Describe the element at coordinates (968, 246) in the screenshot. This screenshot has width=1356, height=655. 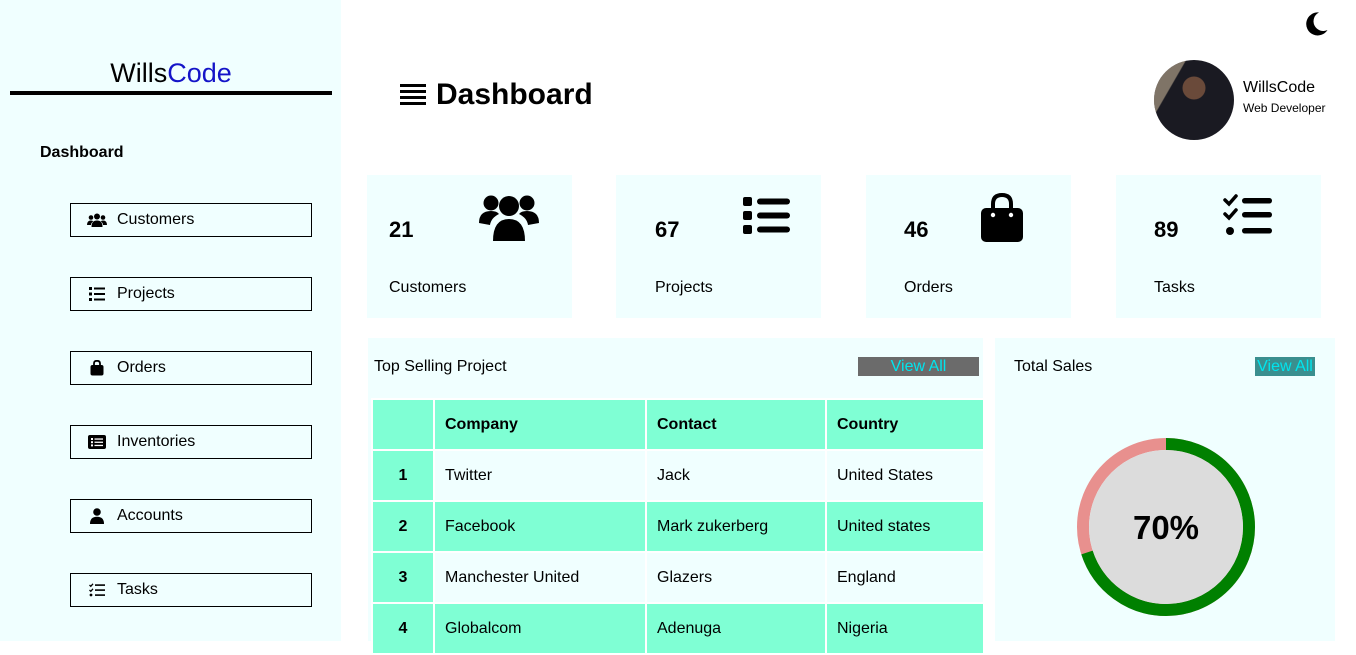
I see `stat-card-orders: 46 Orders` at that location.